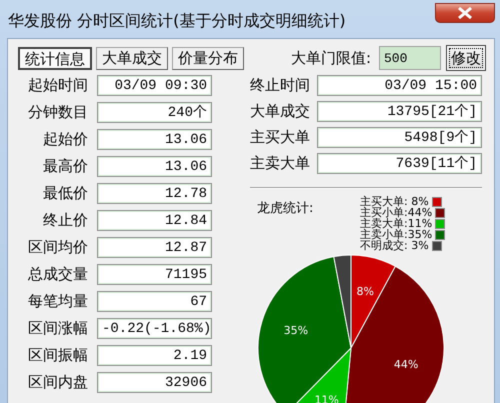 This screenshot has width=500, height=403. What do you see at coordinates (406, 364) in the screenshot?
I see `slice-label: 44%` at bounding box center [406, 364].